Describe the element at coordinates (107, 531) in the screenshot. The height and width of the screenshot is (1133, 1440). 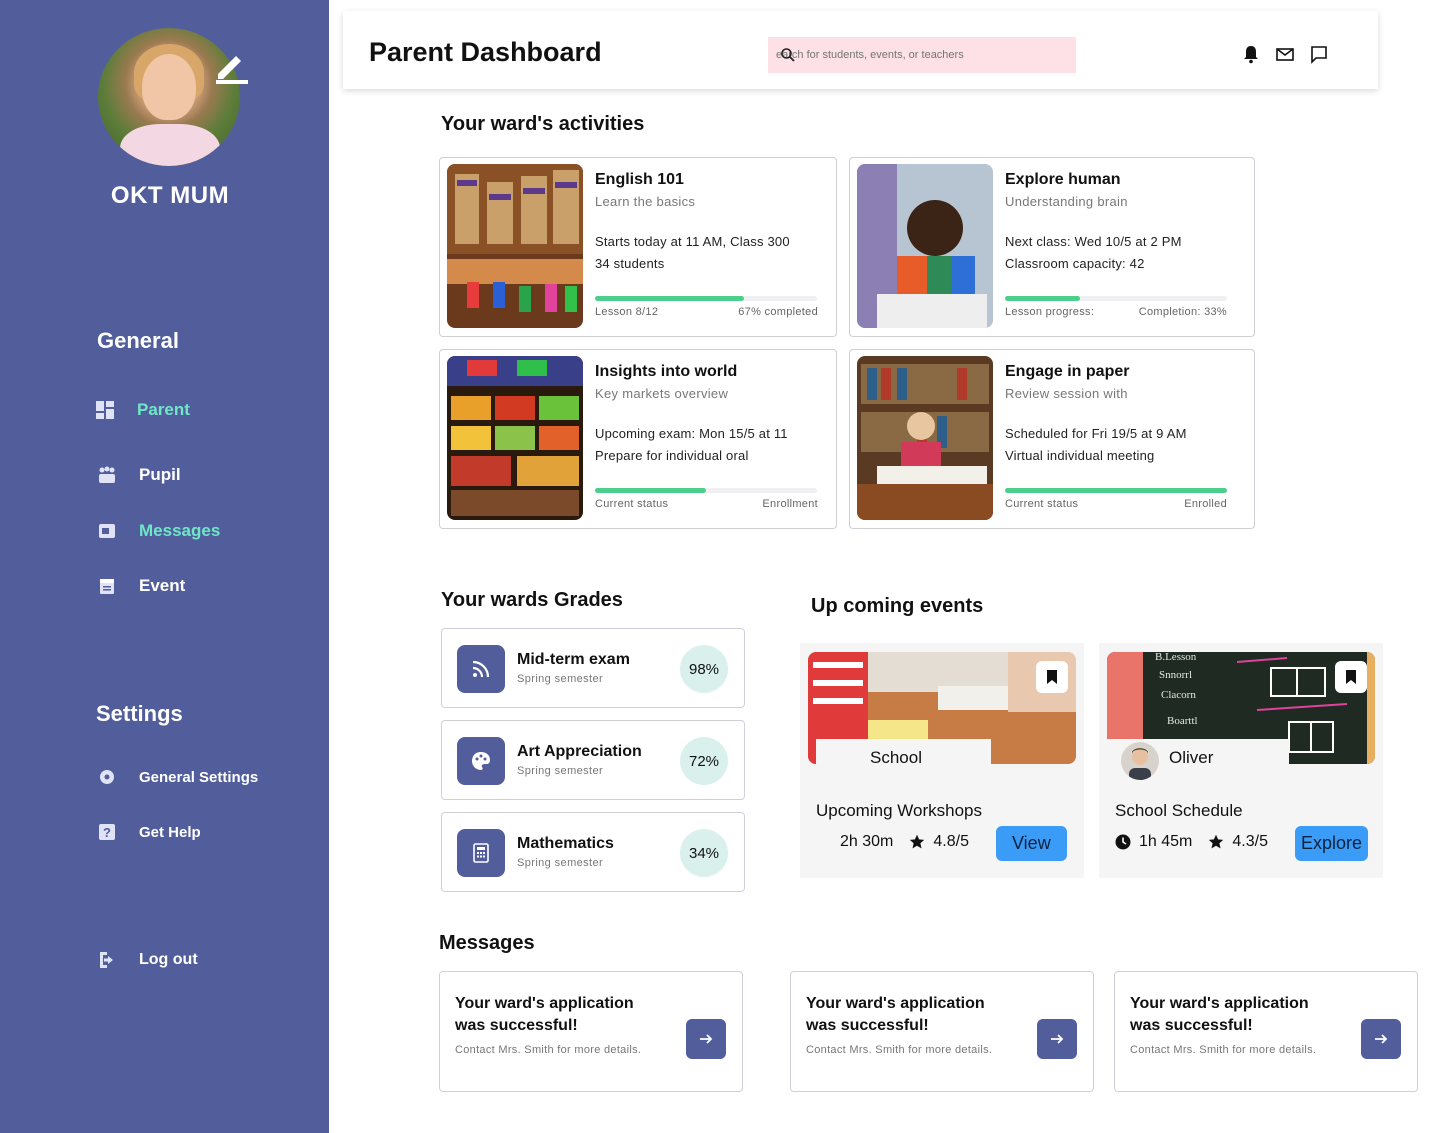
I see `messages-icon` at that location.